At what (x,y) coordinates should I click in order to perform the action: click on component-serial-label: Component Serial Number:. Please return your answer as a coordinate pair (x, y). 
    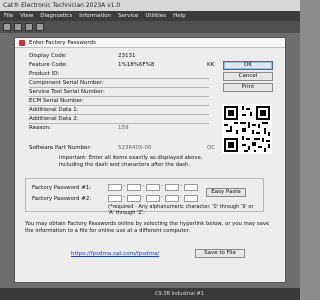
    Looking at the image, I should click on (66, 83).